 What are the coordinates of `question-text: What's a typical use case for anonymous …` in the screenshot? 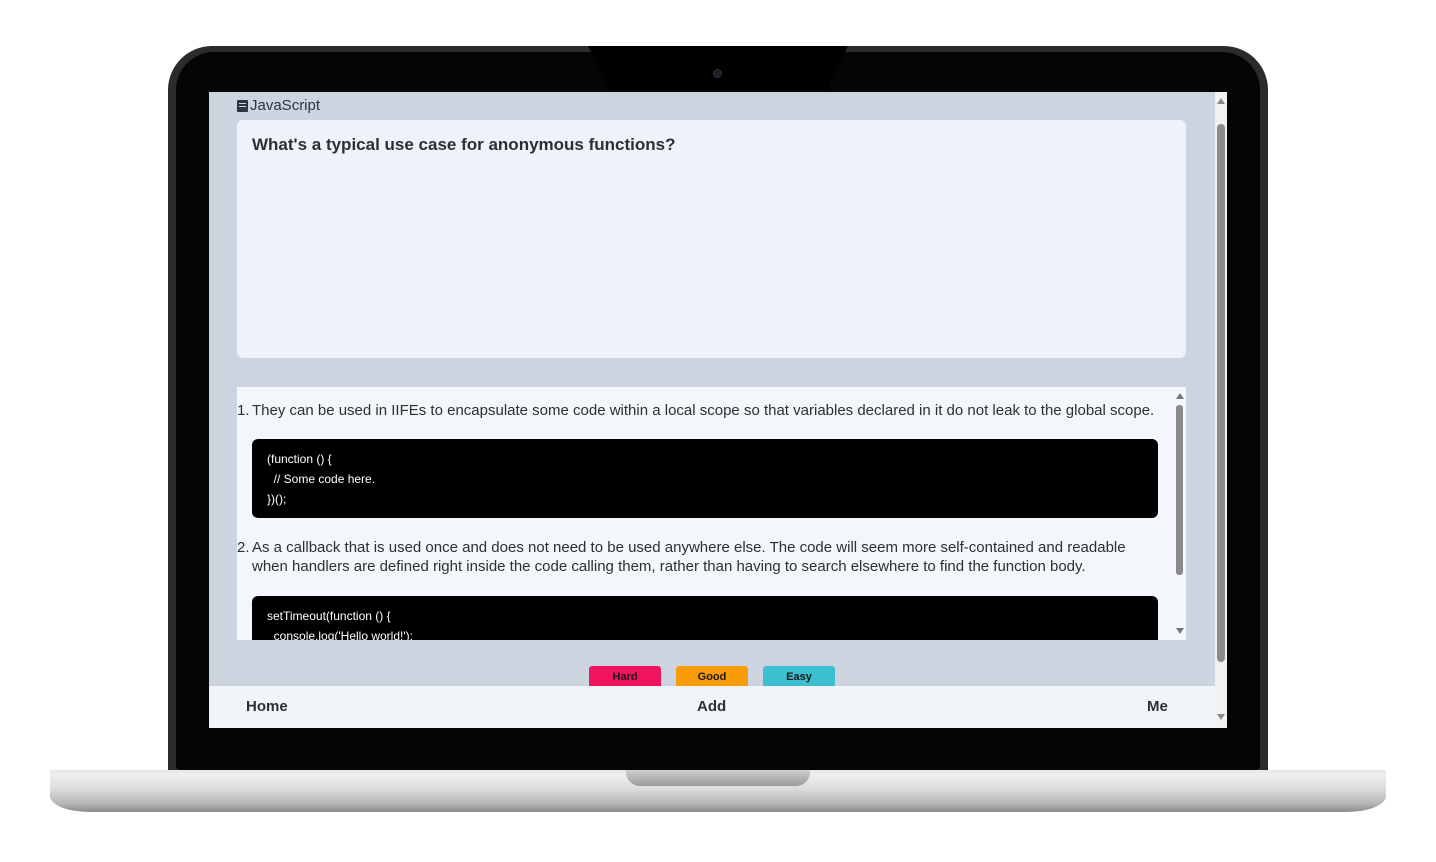 It's located at (464, 144).